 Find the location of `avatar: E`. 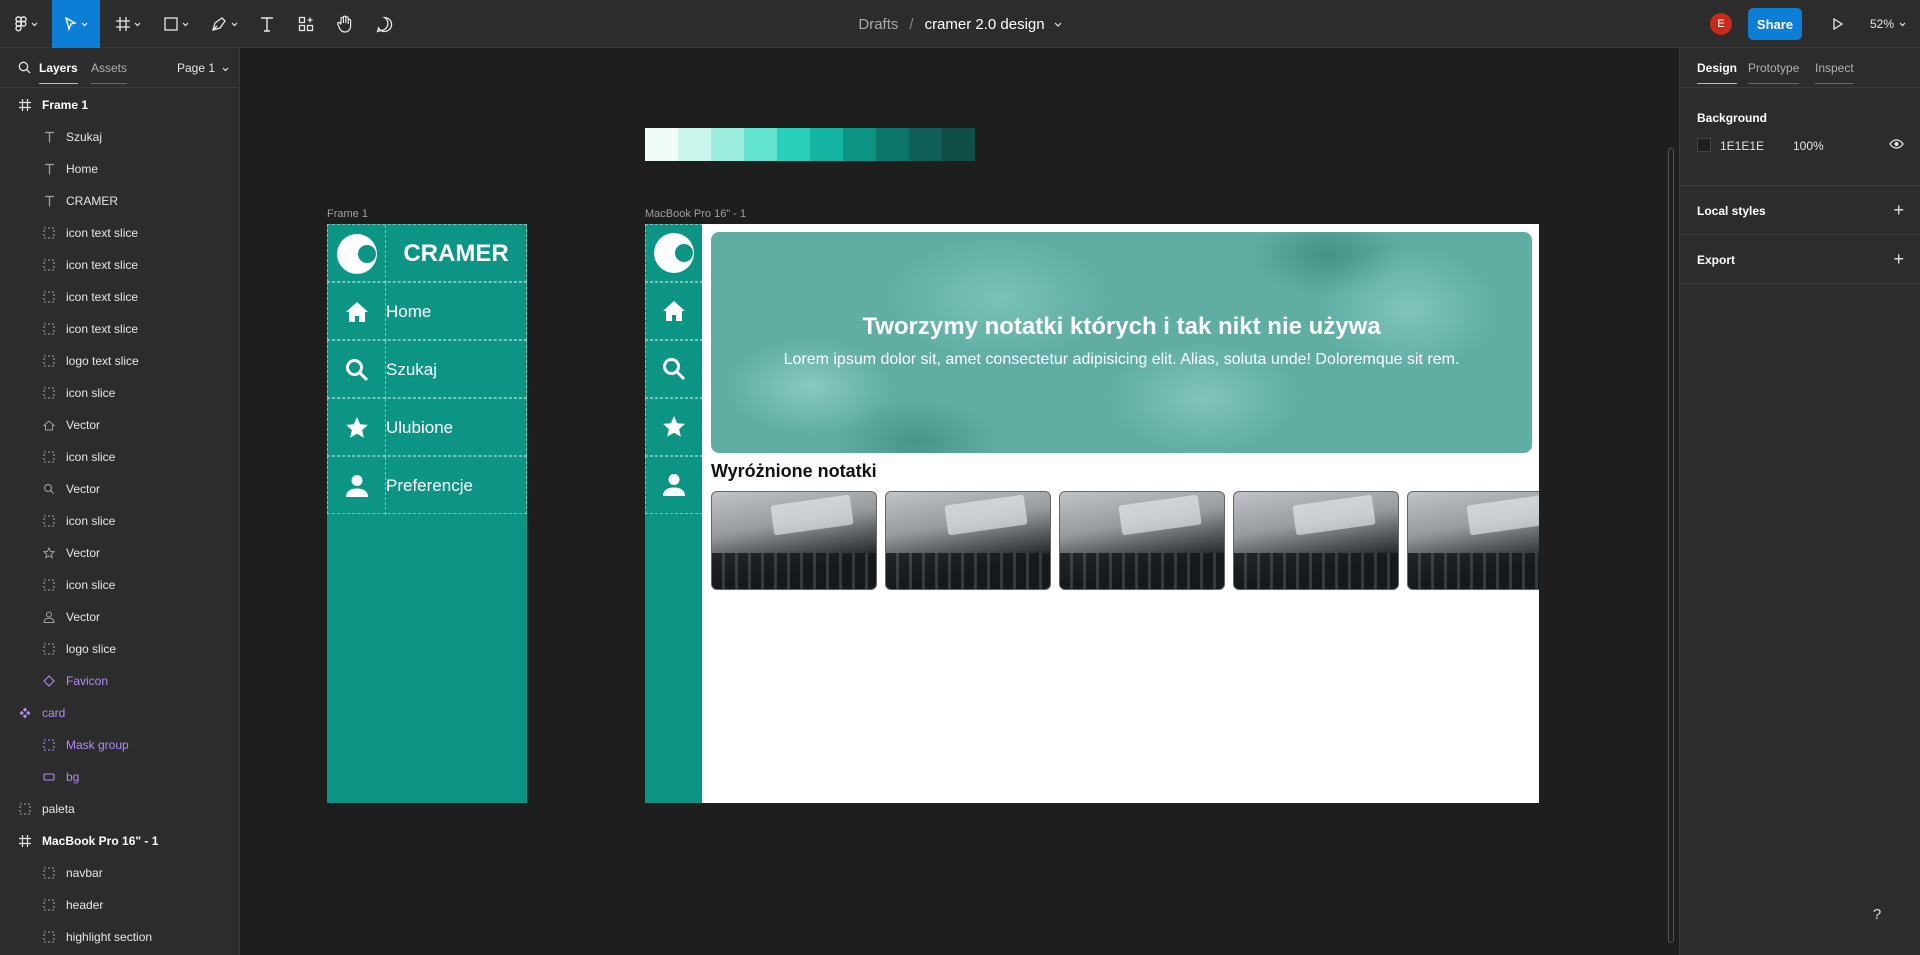

avatar: E is located at coordinates (1721, 24).